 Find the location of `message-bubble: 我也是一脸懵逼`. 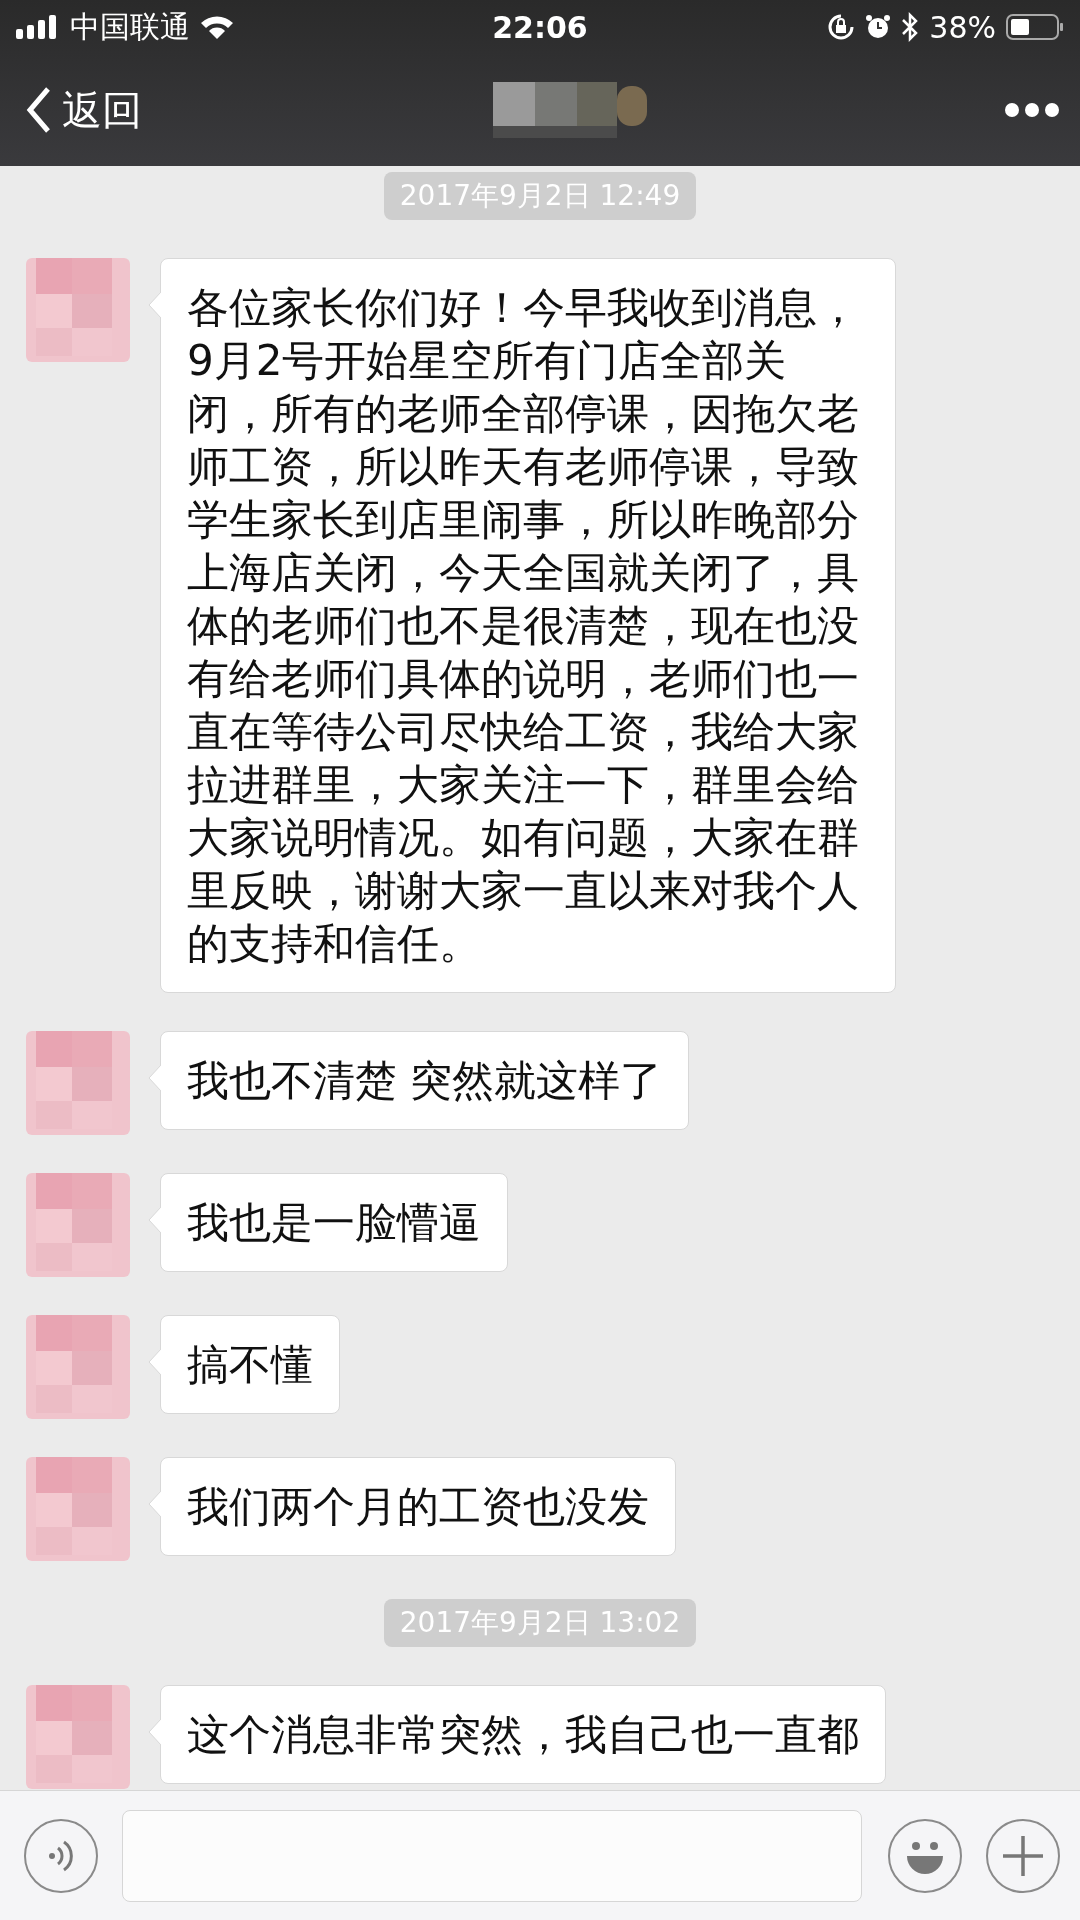

message-bubble: 我也是一脸懵逼 is located at coordinates (334, 1222).